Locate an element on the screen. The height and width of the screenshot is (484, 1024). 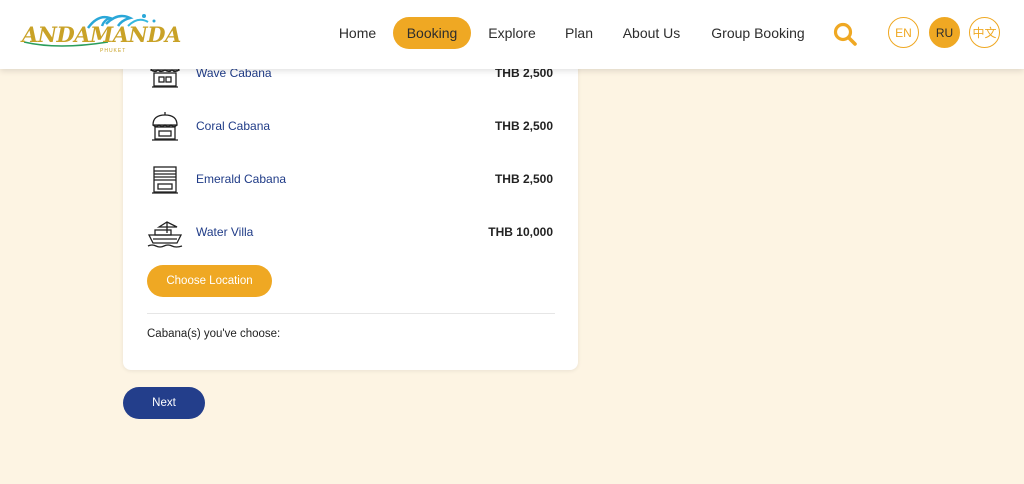
cabana-dome-icon is located at coordinates (165, 126).